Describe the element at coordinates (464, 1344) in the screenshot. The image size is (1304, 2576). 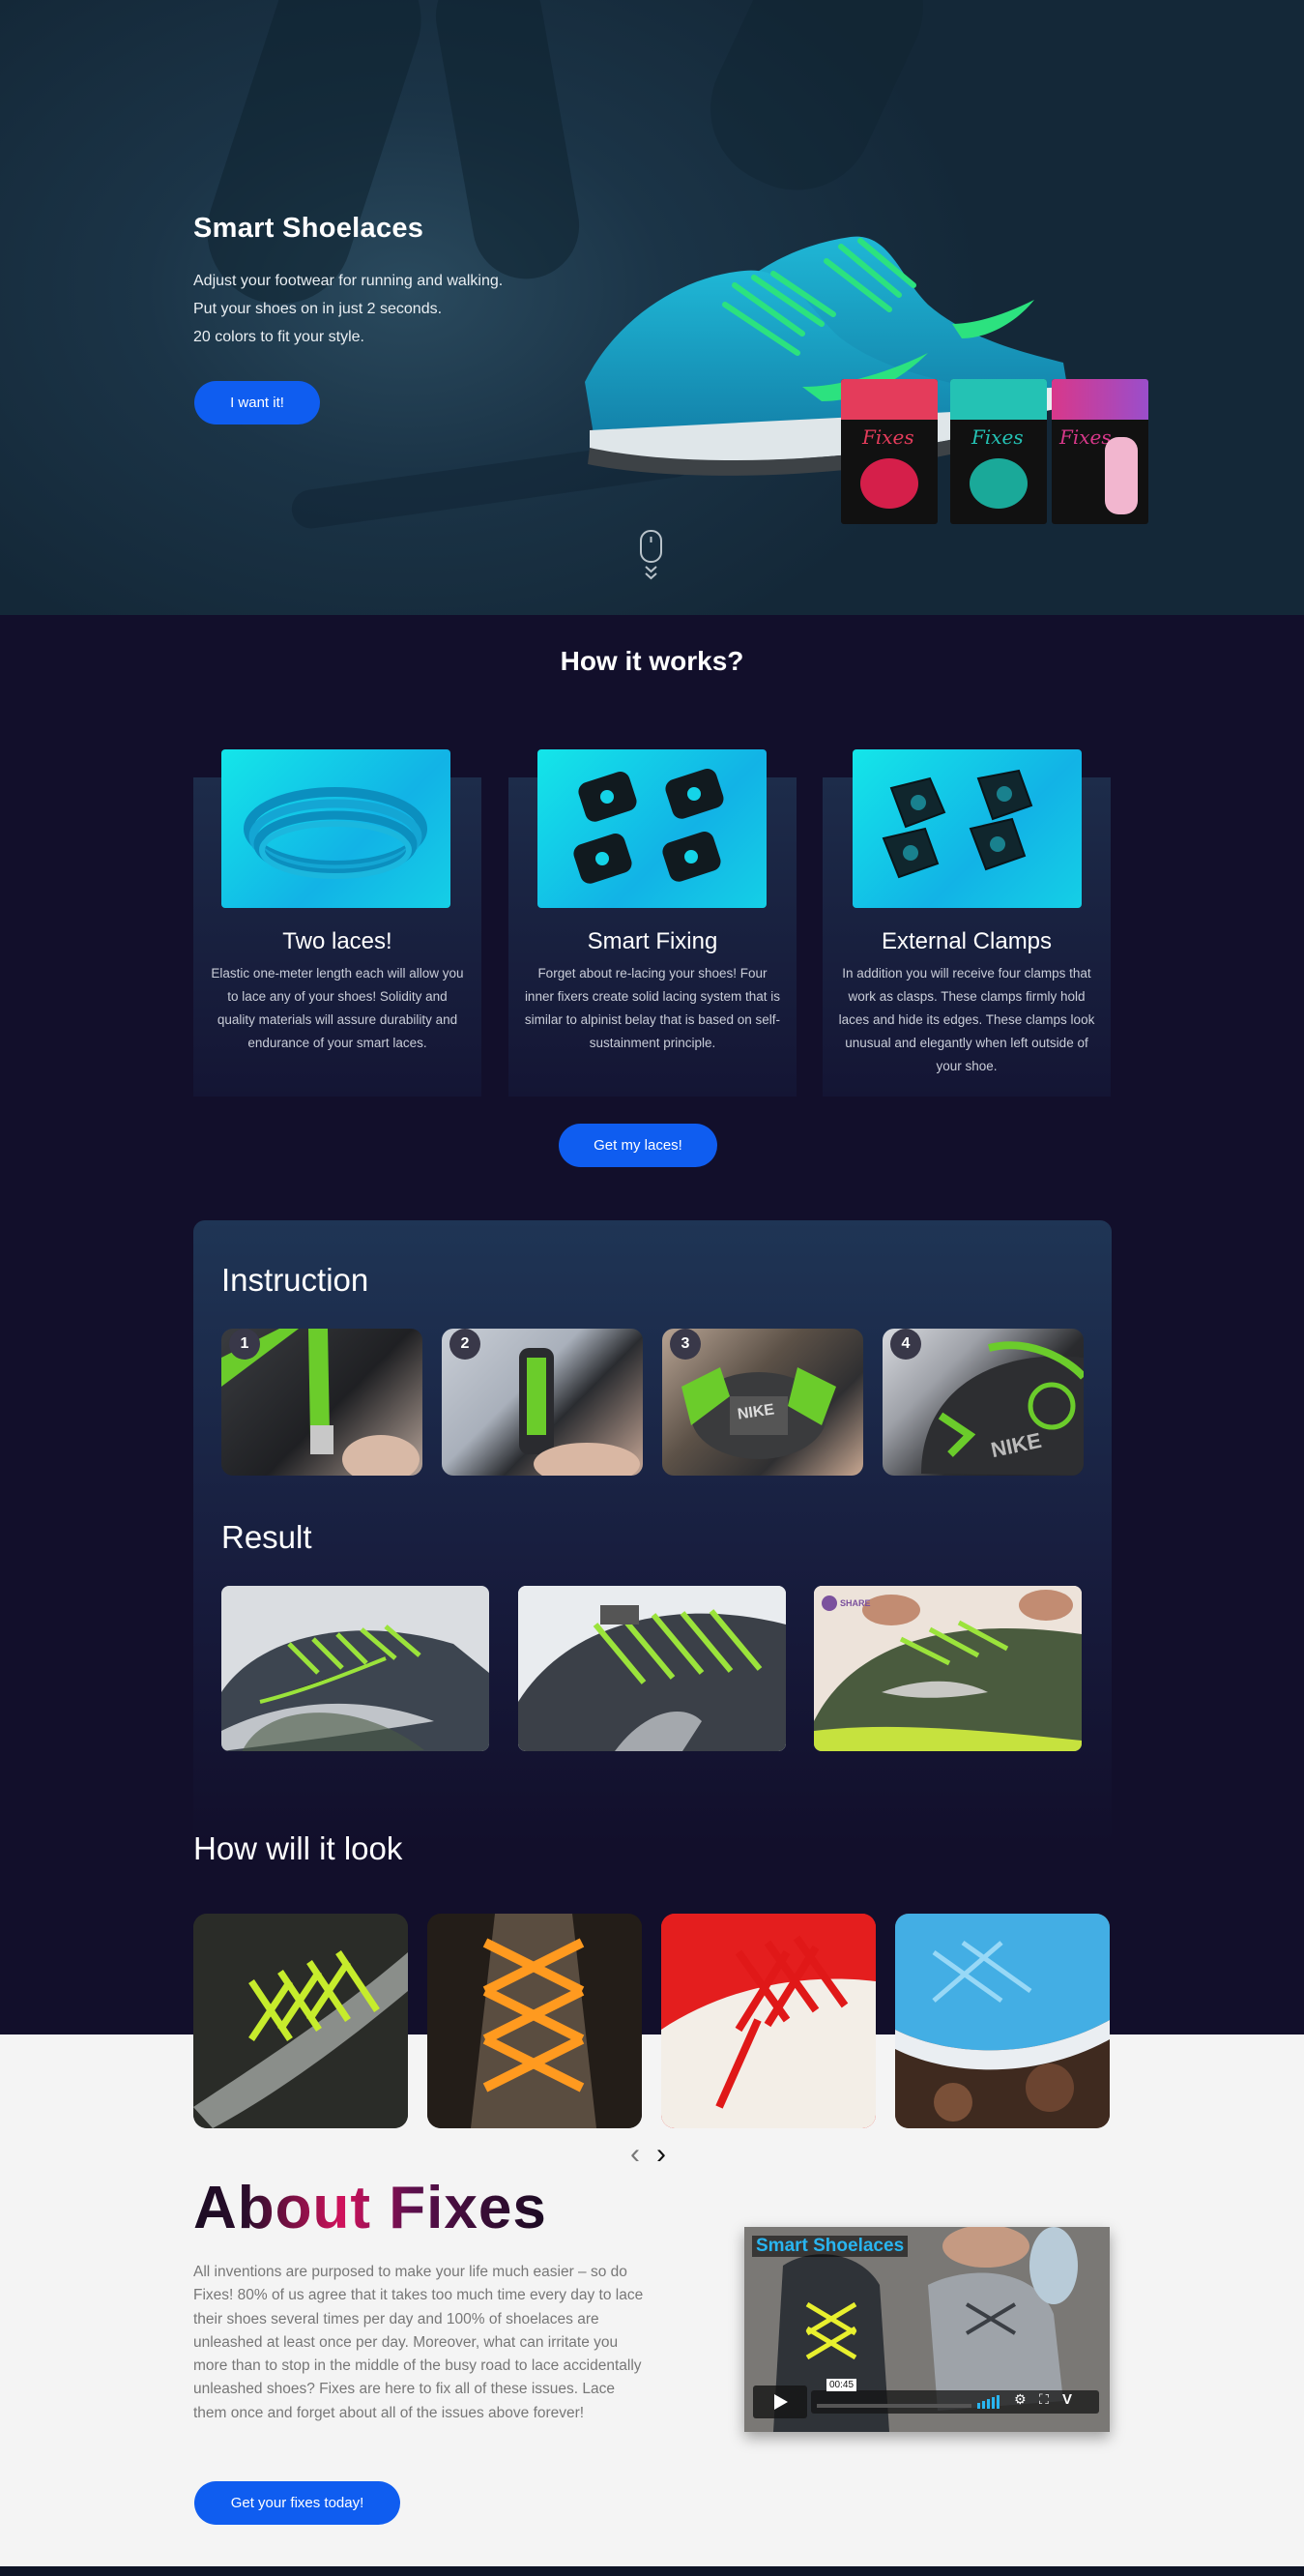
I see `step-number: 2` at that location.